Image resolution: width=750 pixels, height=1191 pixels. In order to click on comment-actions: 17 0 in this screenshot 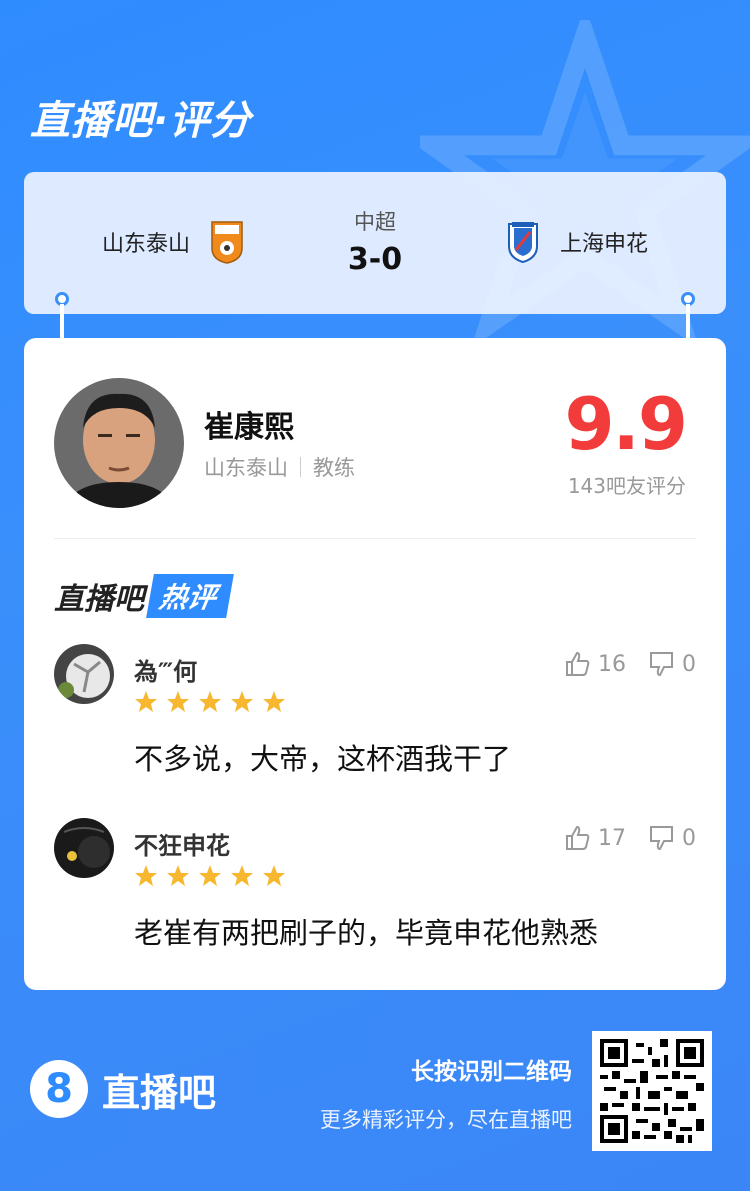, I will do `click(630, 838)`.